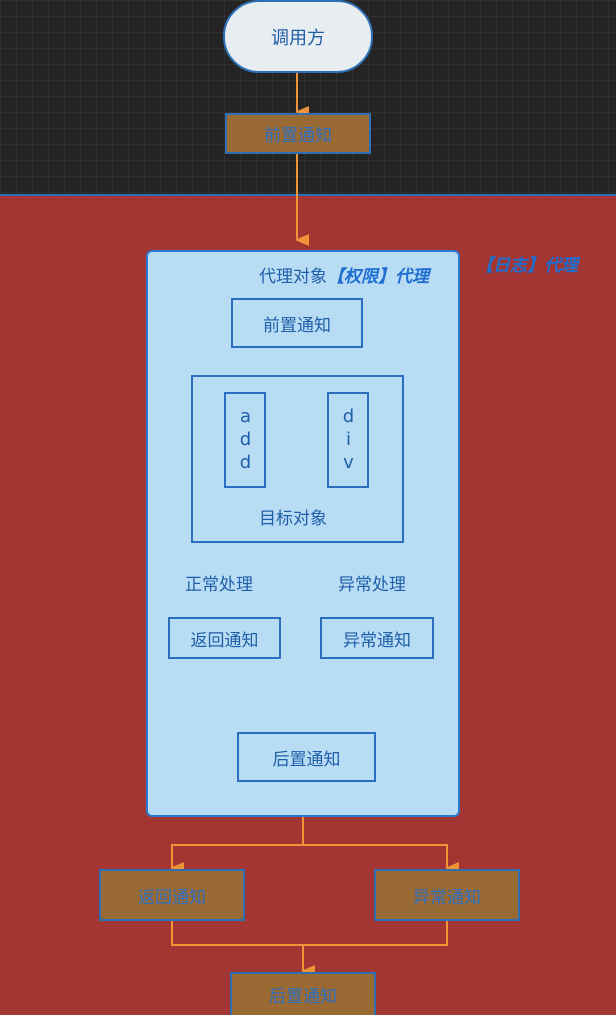 The width and height of the screenshot is (616, 1015). Describe the element at coordinates (527, 266) in the screenshot. I see `log-proxy-label: 【日志】代理` at that location.